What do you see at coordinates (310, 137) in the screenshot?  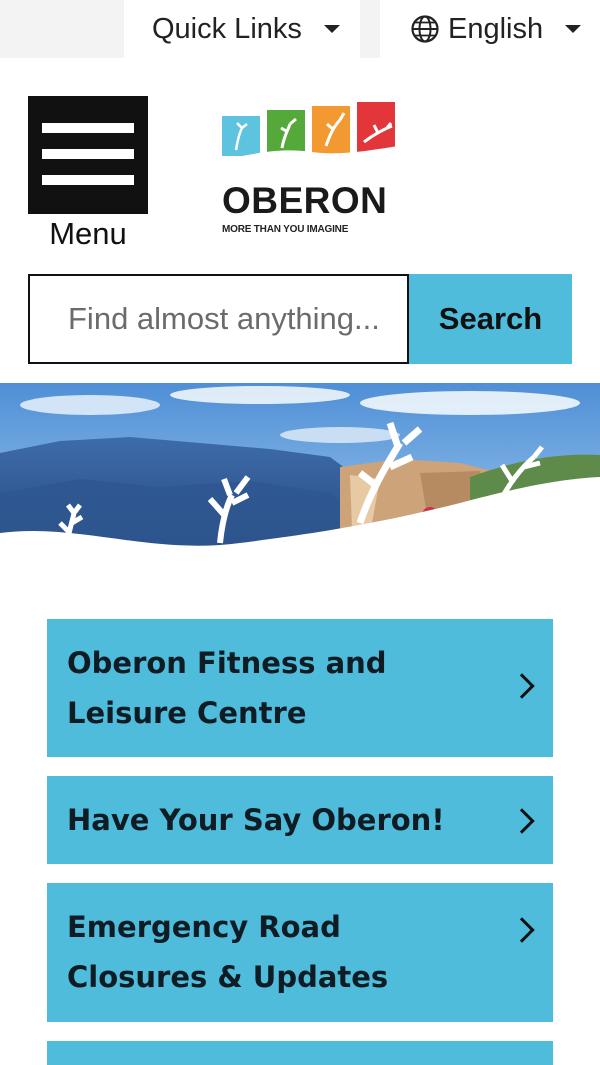 I see `logo-tiles-icon` at bounding box center [310, 137].